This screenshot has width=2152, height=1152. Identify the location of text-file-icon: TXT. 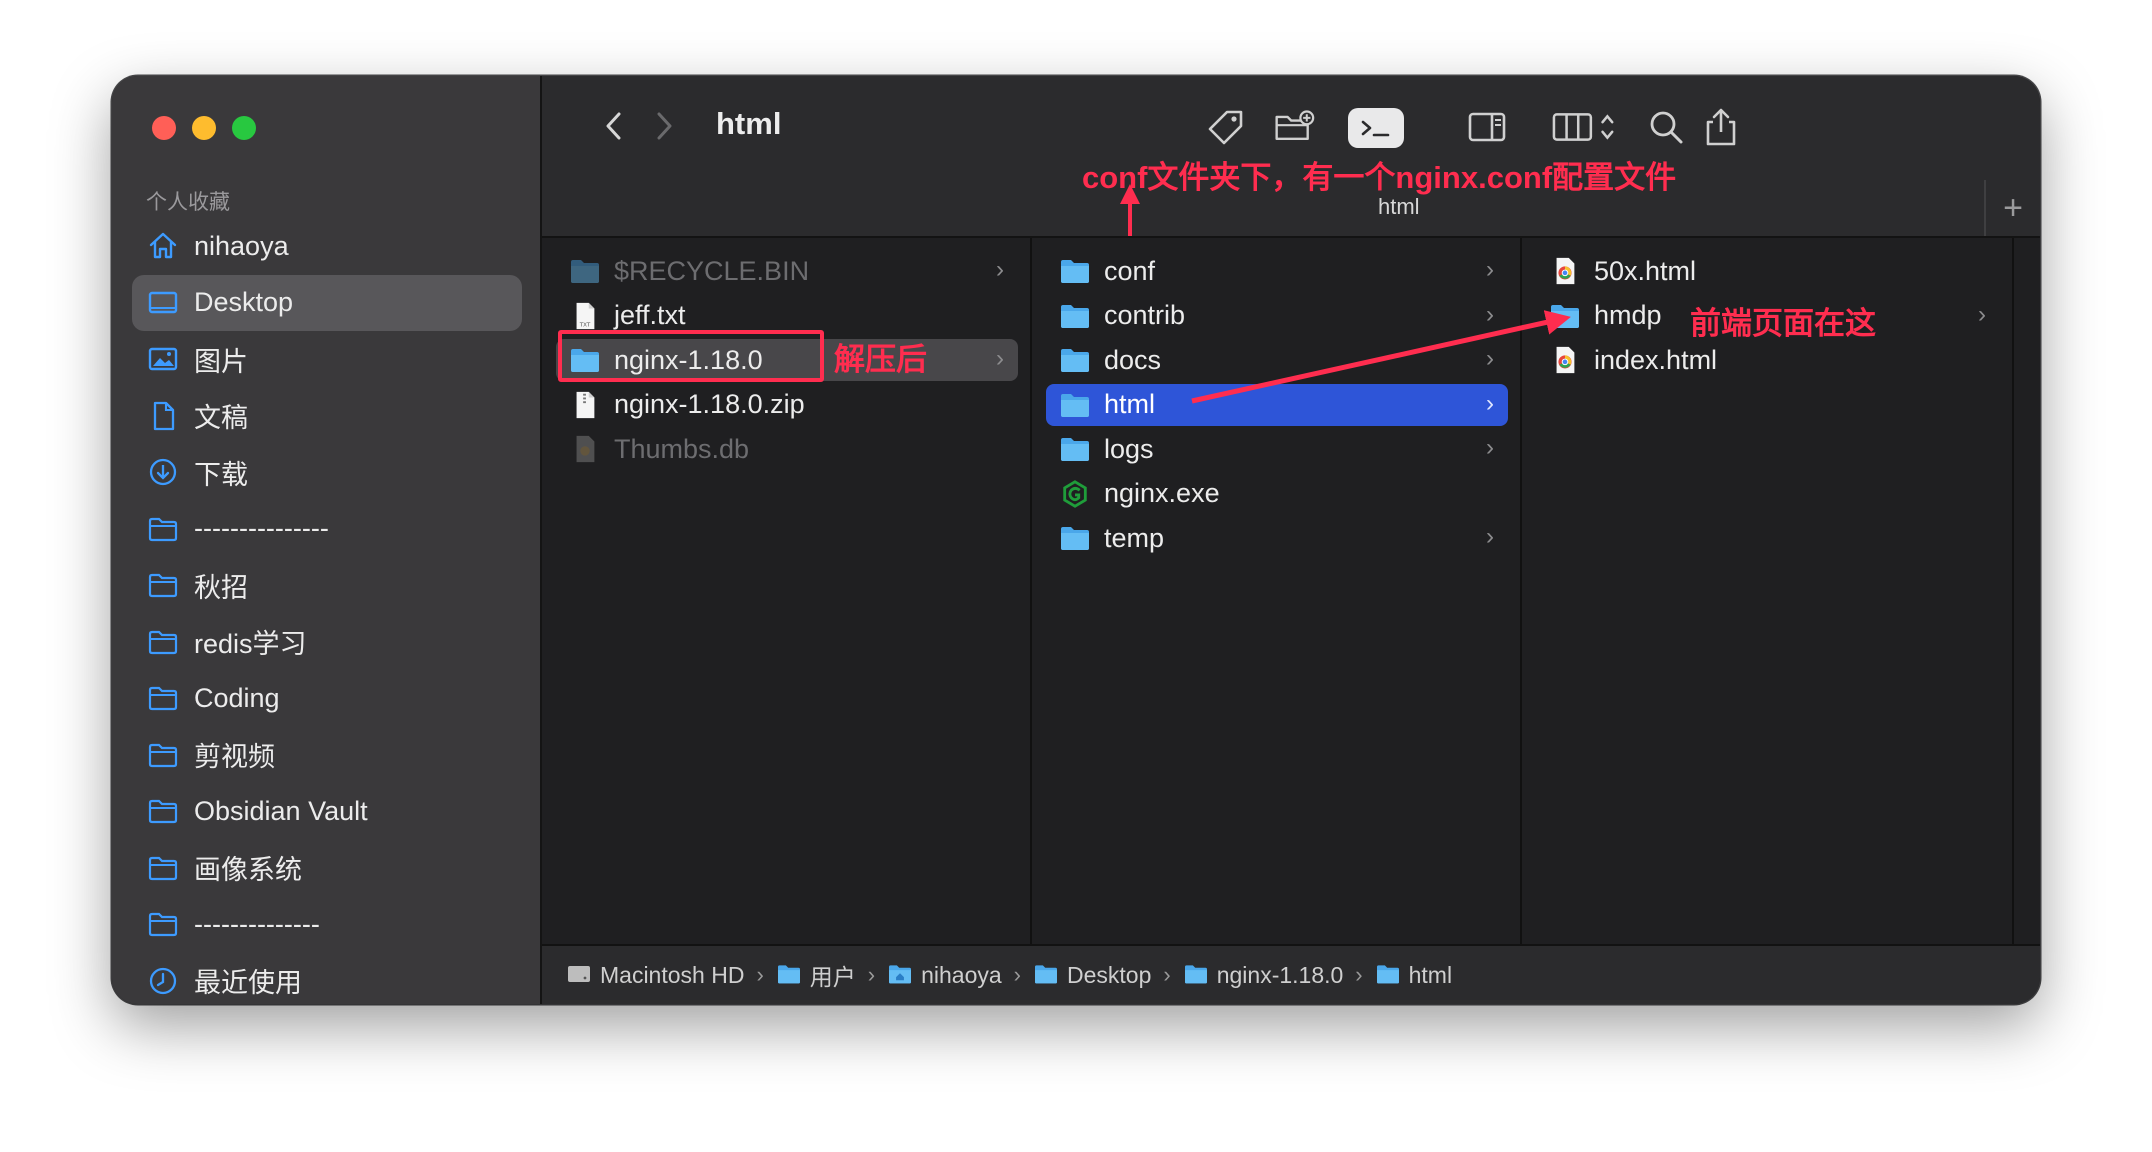
(585, 316).